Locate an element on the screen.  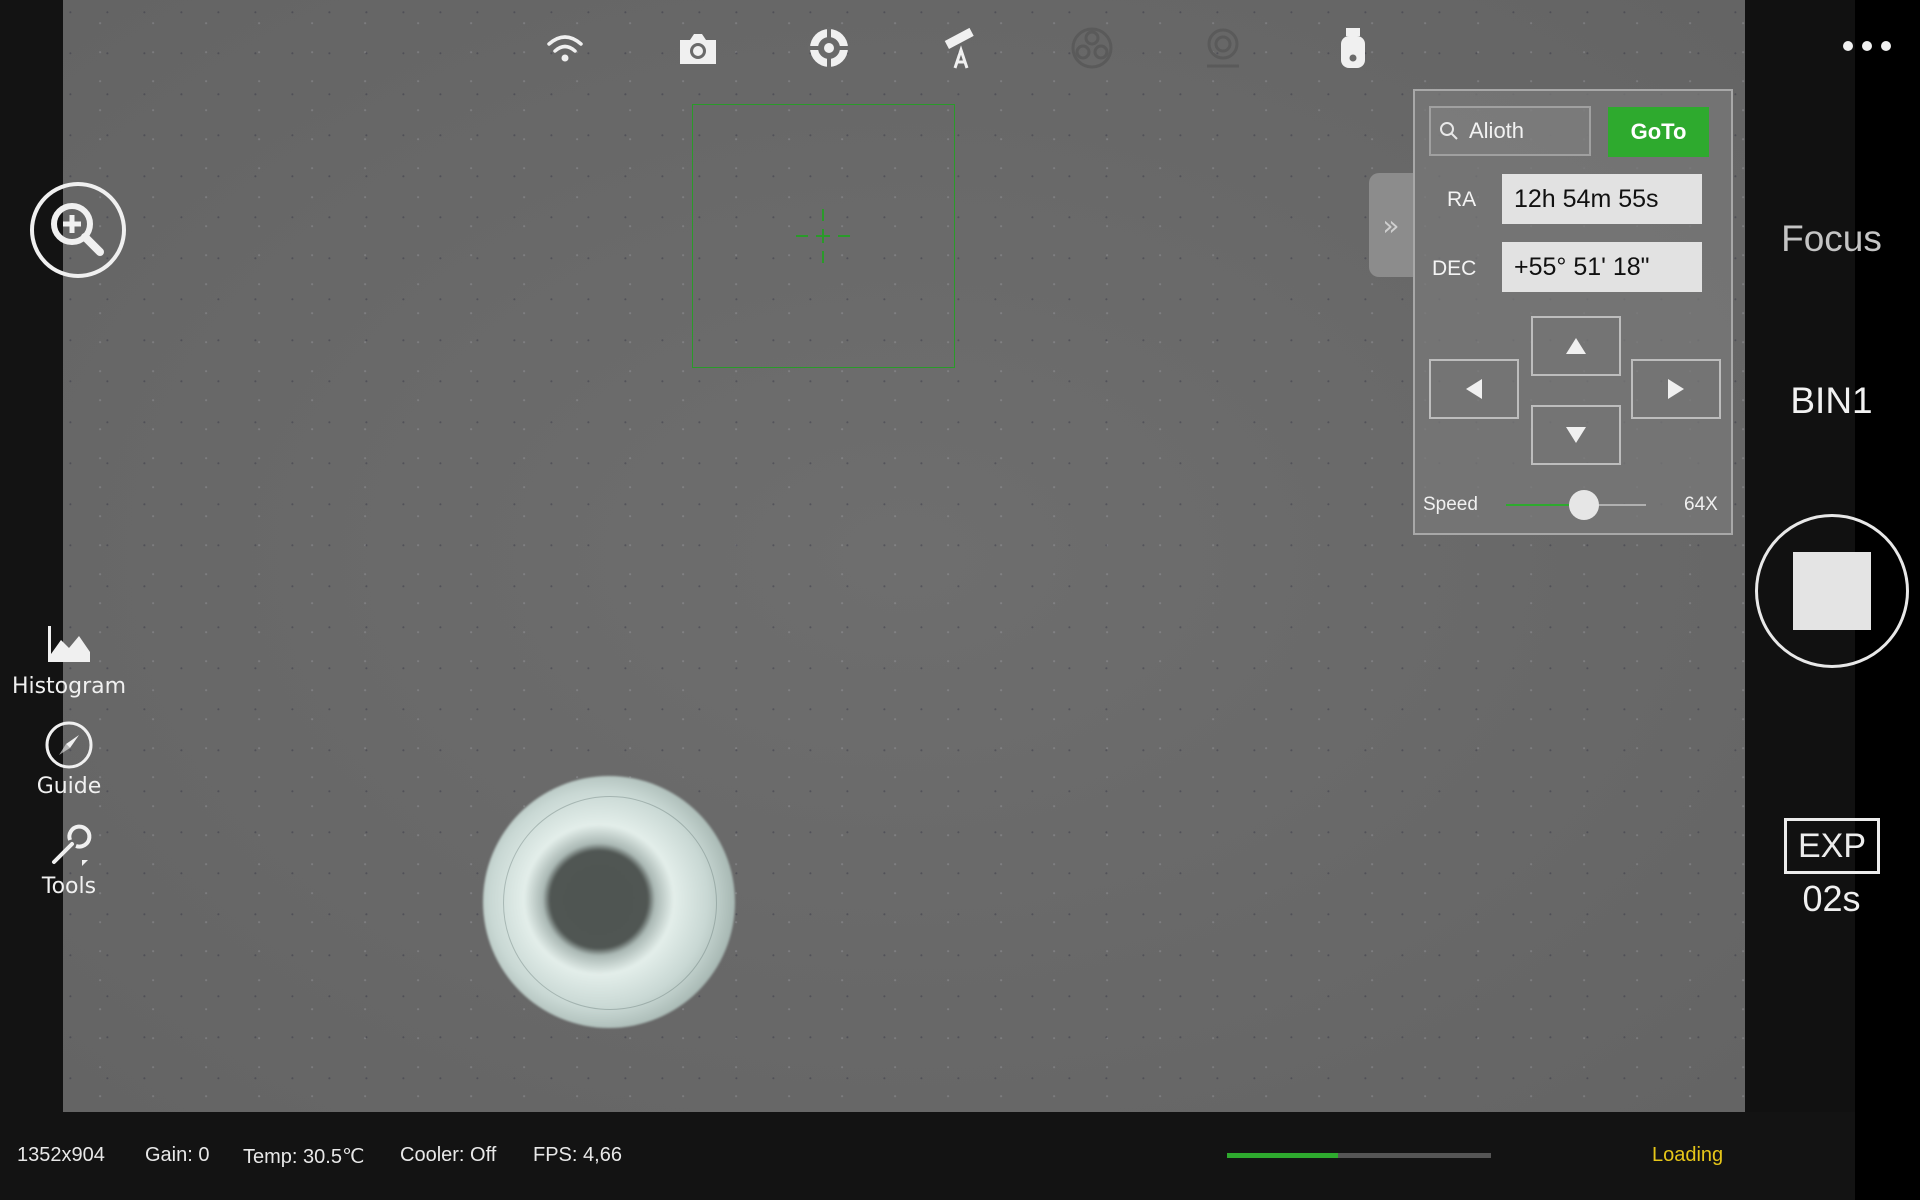
loading-status: Loading is located at coordinates (1688, 1155).